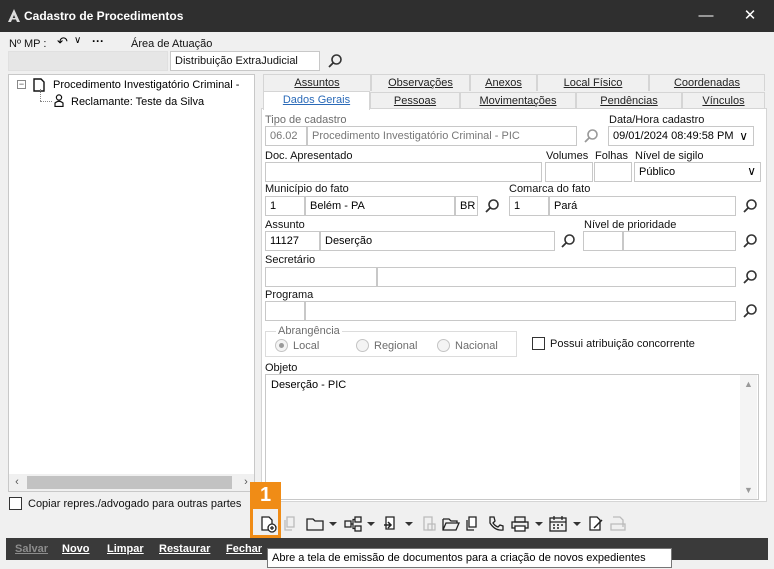 Image resolution: width=774 pixels, height=569 pixels. I want to click on tab-pendencias: Pendências, so click(629, 100).